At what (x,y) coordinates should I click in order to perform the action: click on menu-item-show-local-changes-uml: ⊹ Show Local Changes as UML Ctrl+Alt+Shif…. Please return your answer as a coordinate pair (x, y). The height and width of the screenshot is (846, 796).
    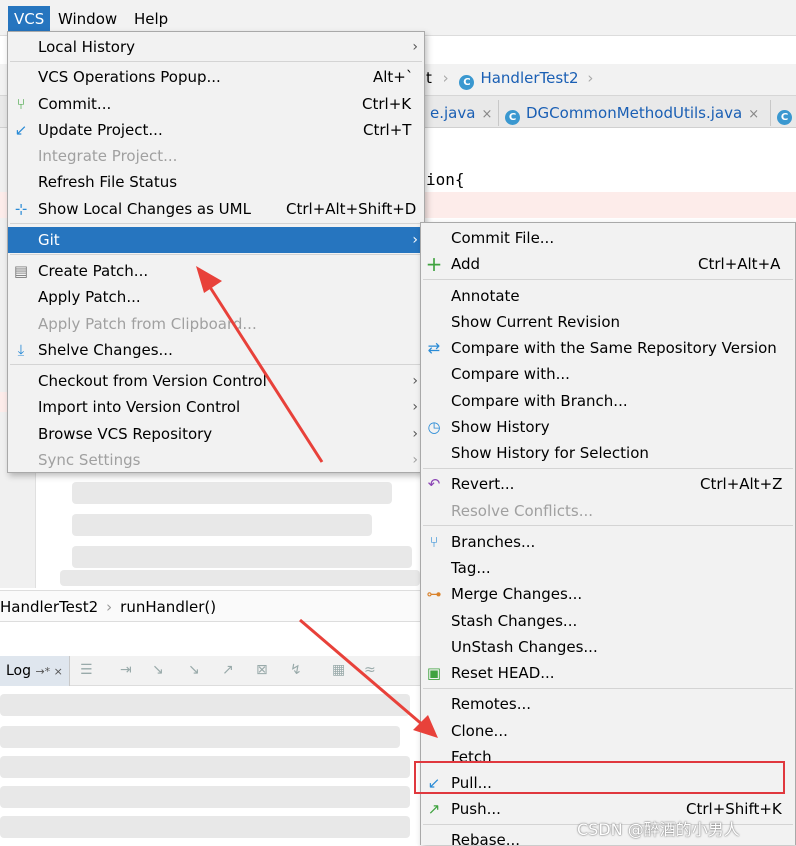
    Looking at the image, I should click on (216, 209).